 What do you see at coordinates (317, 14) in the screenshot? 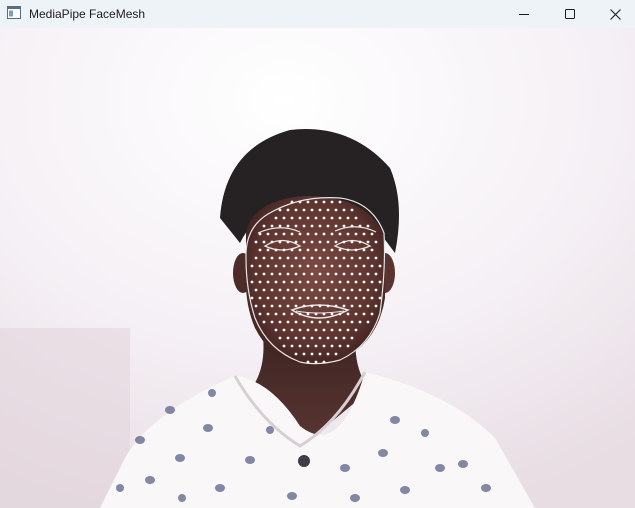
I see `title-bar: MediaPipe FaceMesh` at bounding box center [317, 14].